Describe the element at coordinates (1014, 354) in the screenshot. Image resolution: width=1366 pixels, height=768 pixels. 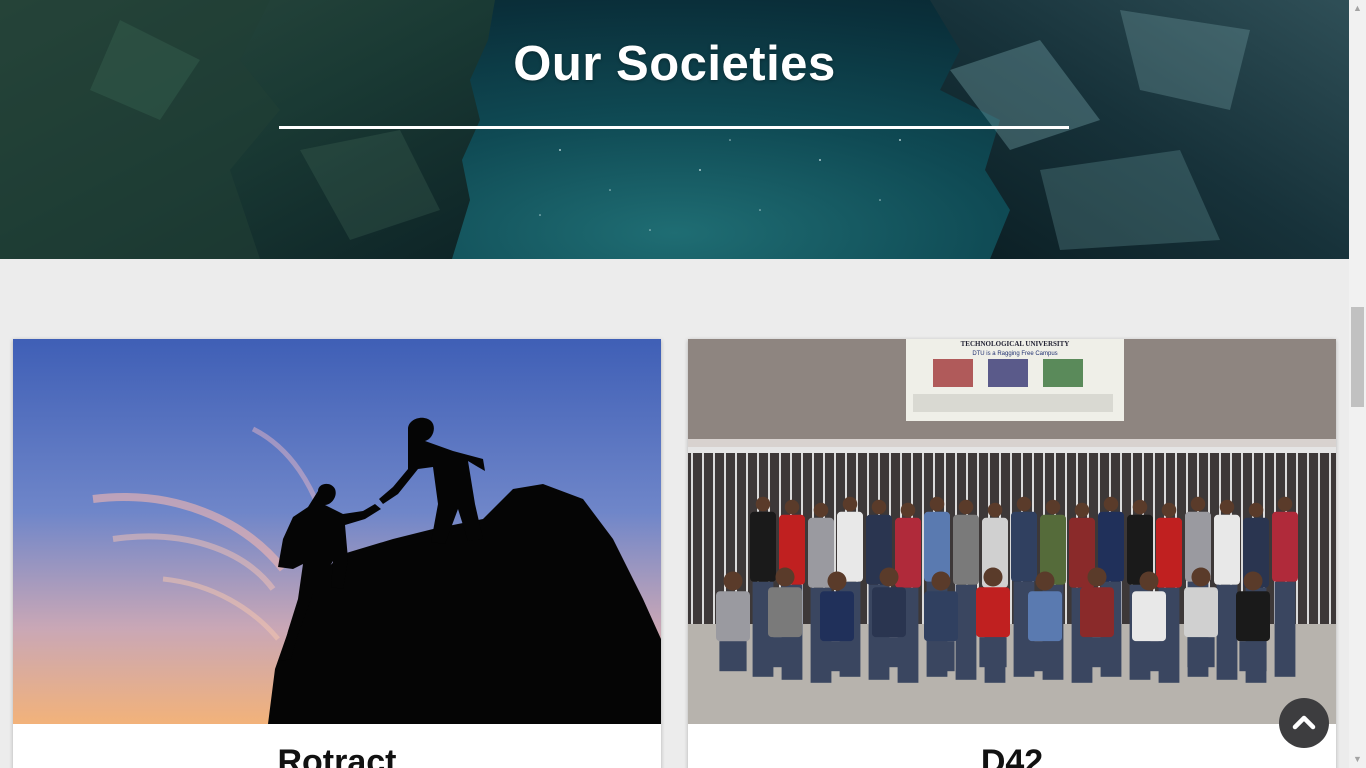
I see `banner-subtitle: DTU is a Ragging Free Campus` at that location.